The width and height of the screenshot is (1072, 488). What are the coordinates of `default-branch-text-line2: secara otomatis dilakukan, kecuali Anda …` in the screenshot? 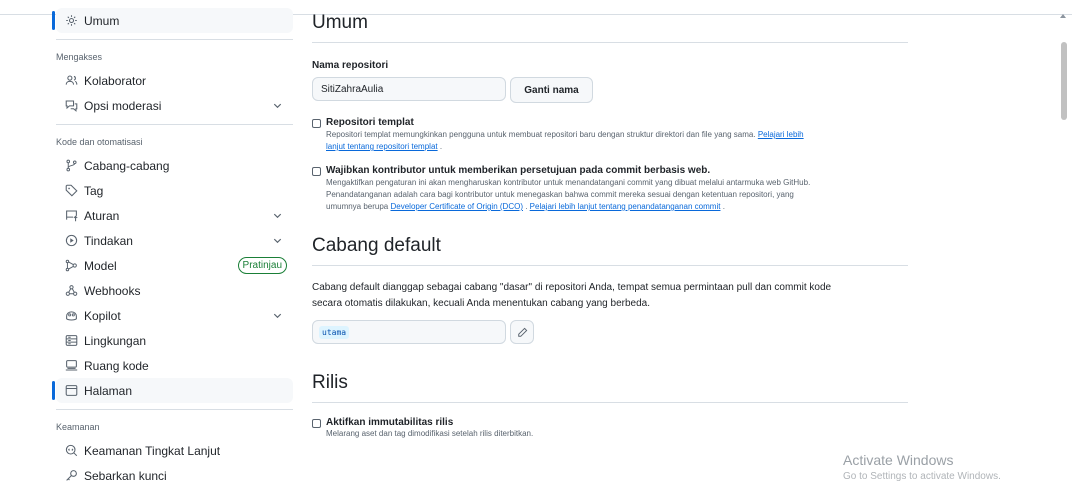 It's located at (481, 303).